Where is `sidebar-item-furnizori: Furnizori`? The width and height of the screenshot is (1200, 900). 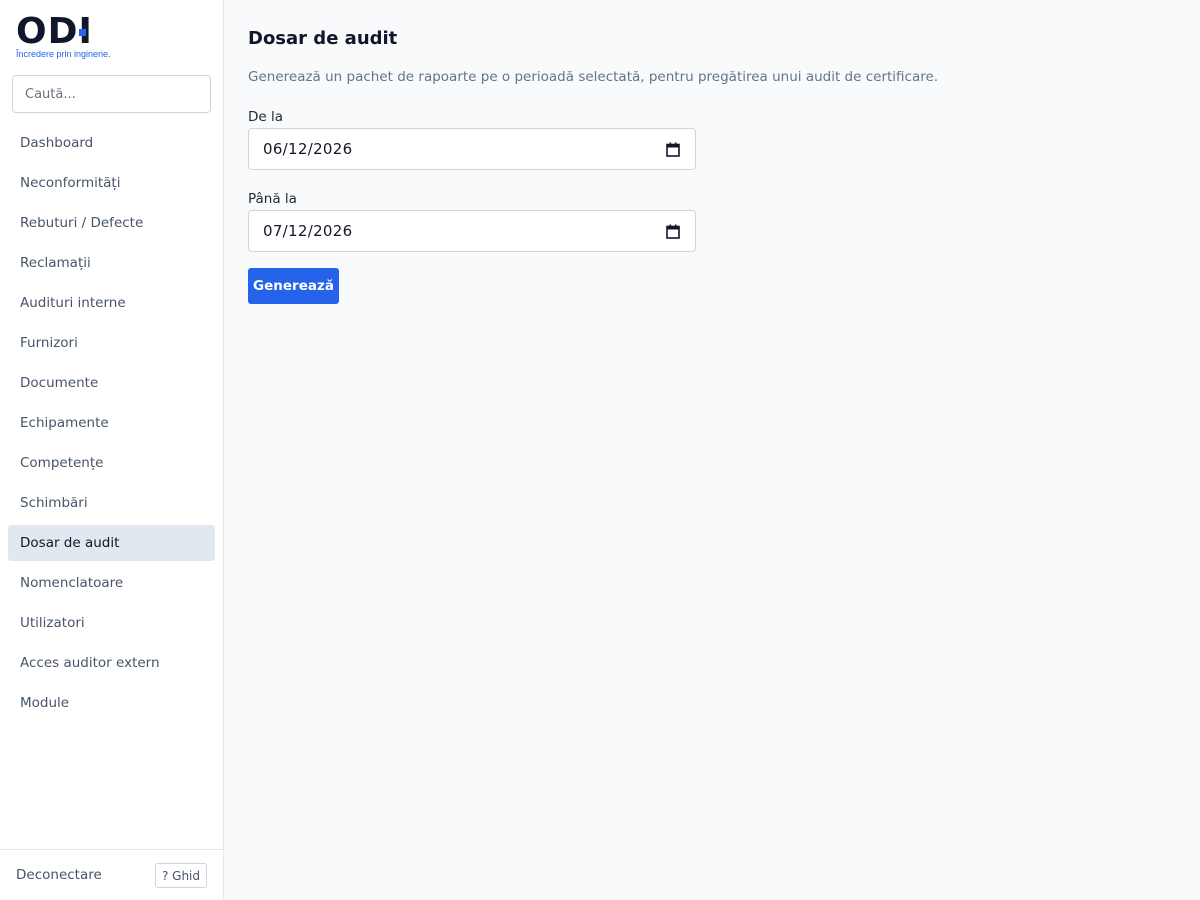 sidebar-item-furnizori: Furnizori is located at coordinates (111, 343).